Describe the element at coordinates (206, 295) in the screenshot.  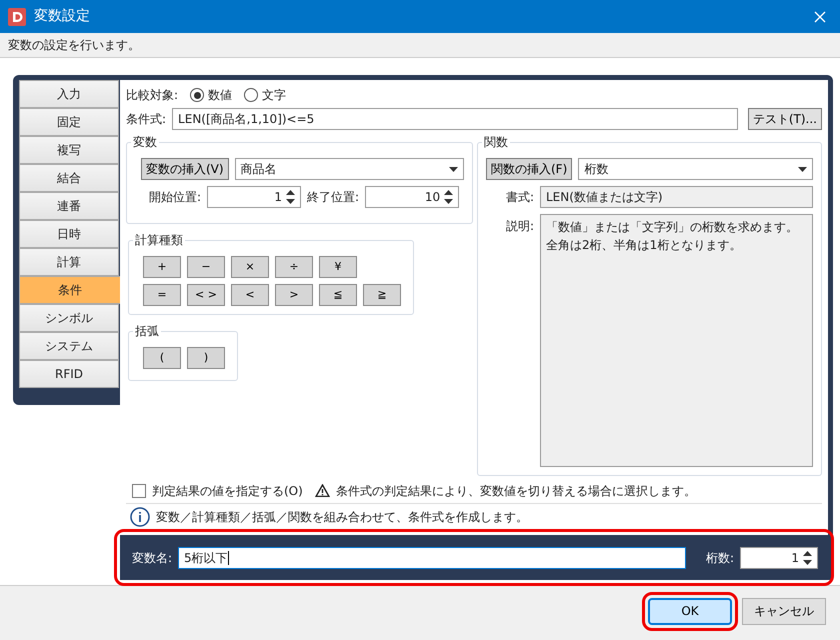
I see `operator-button: < >` at that location.